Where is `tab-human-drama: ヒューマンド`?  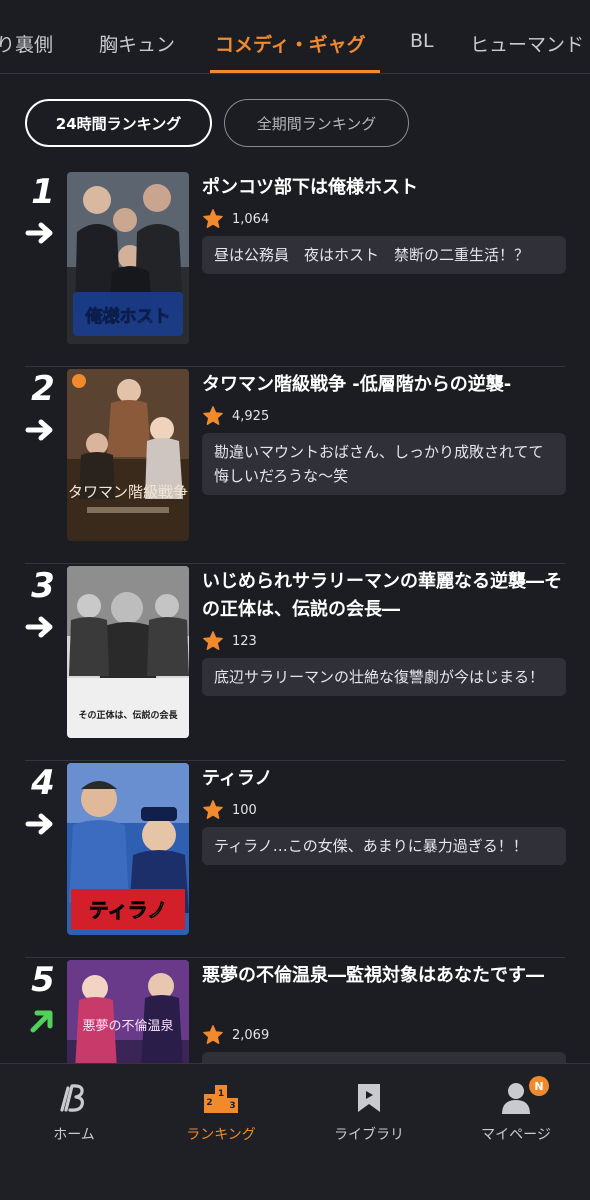
tab-human-drama: ヒューマンド is located at coordinates (527, 43).